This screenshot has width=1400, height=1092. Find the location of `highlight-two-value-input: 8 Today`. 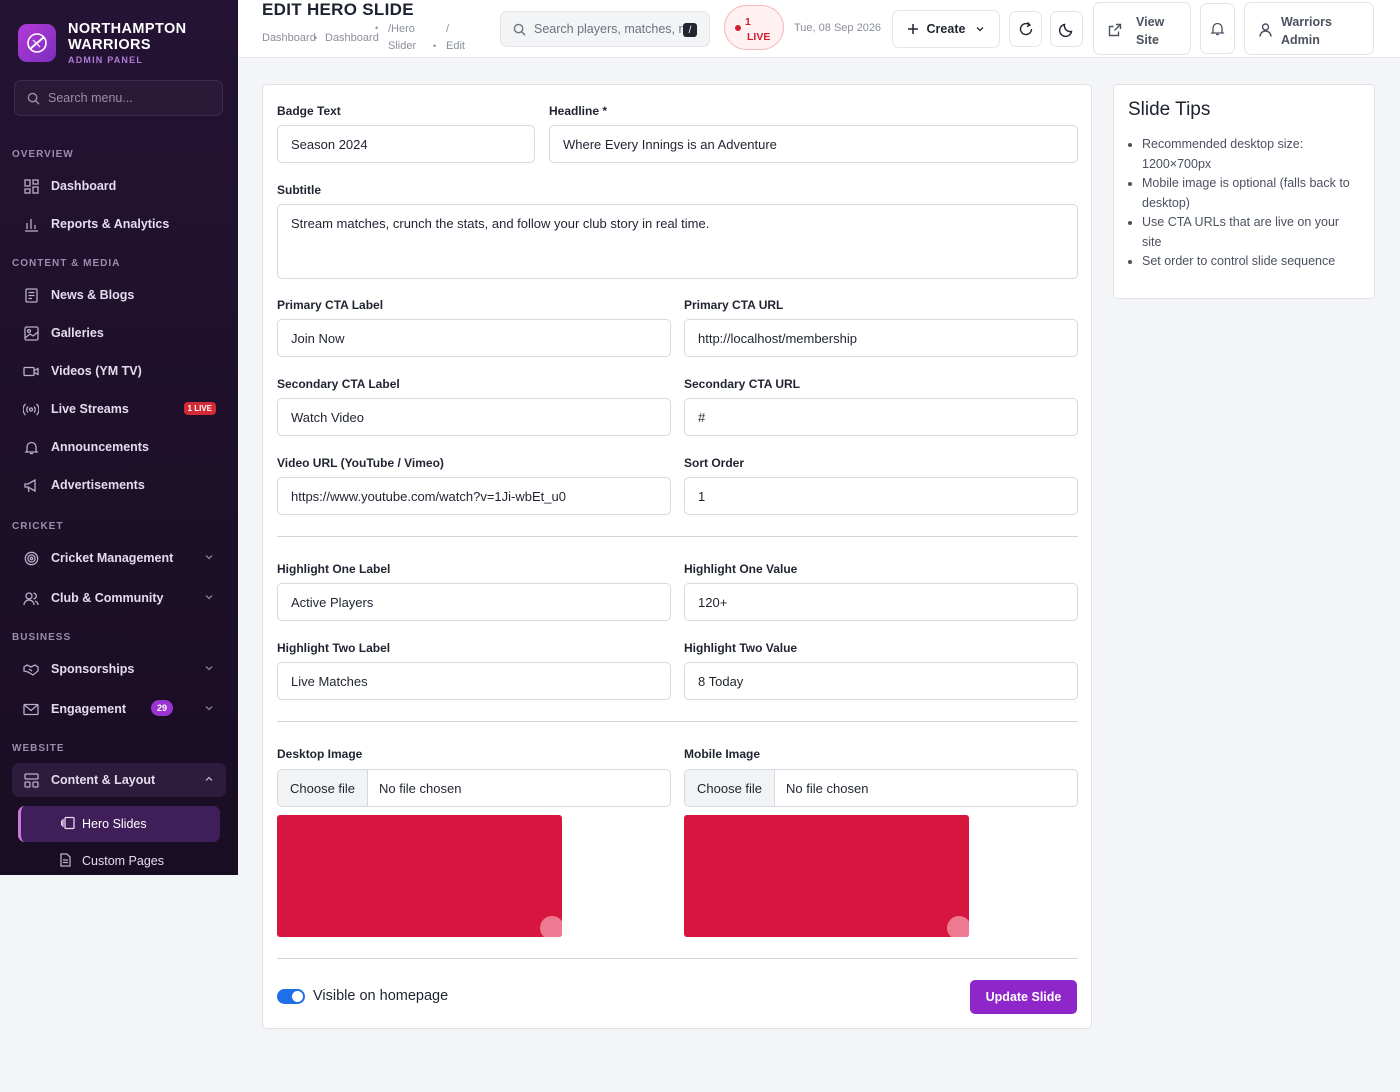

highlight-two-value-input: 8 Today is located at coordinates (881, 681).